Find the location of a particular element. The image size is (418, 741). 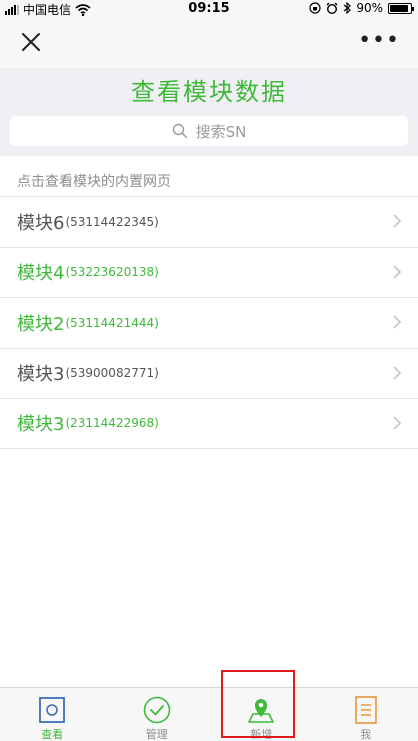

module-row: 模块3 (23114422968) is located at coordinates (209, 423).